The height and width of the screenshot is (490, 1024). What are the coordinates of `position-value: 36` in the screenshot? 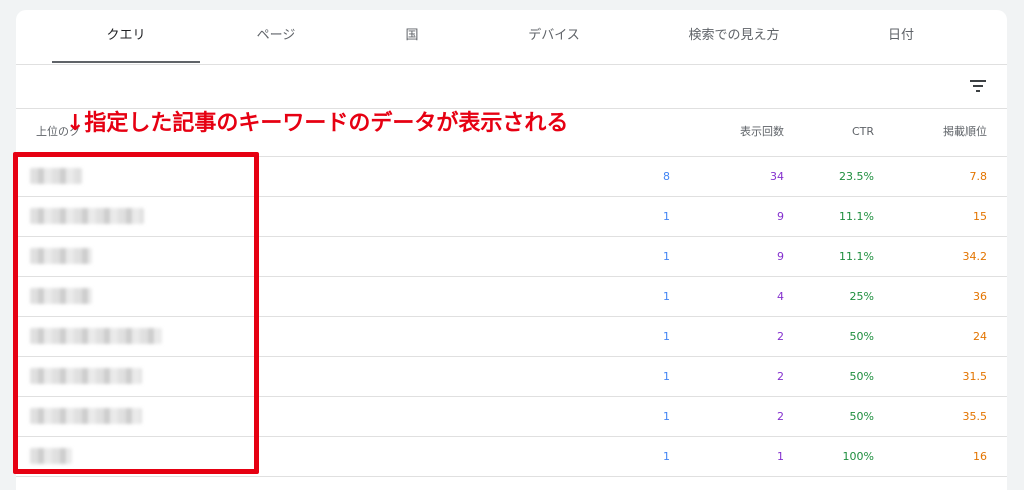 It's located at (980, 296).